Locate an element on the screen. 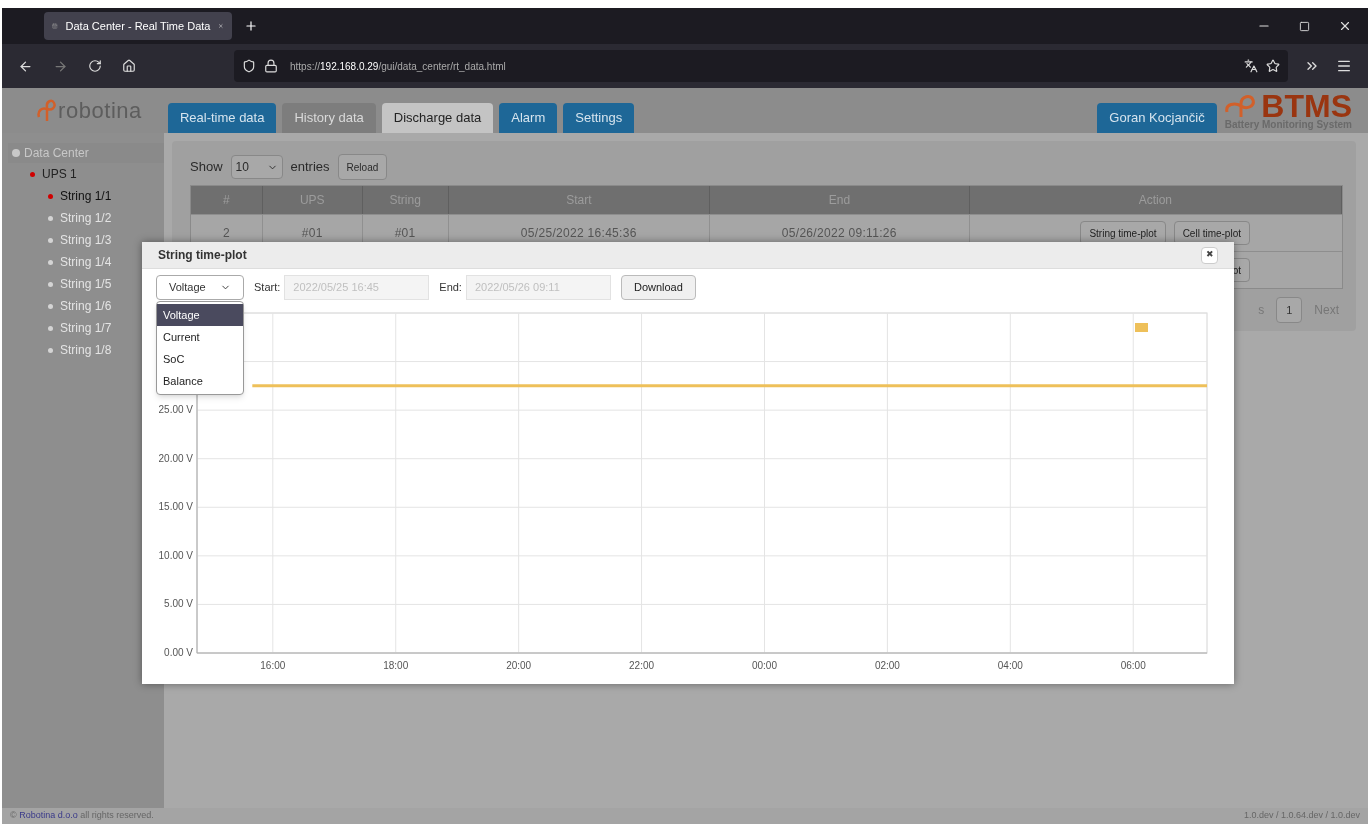 This screenshot has height=834, width=1368. company-link: Robotina d.o.o is located at coordinates (48, 815).